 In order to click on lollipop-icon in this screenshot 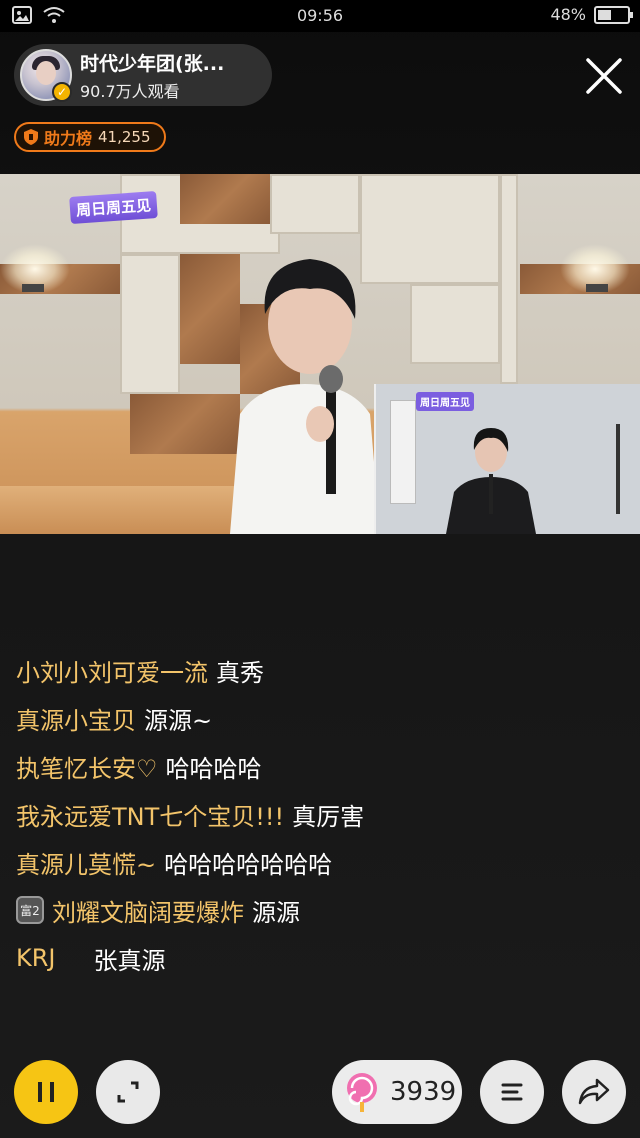, I will do `click(362, 1092)`.